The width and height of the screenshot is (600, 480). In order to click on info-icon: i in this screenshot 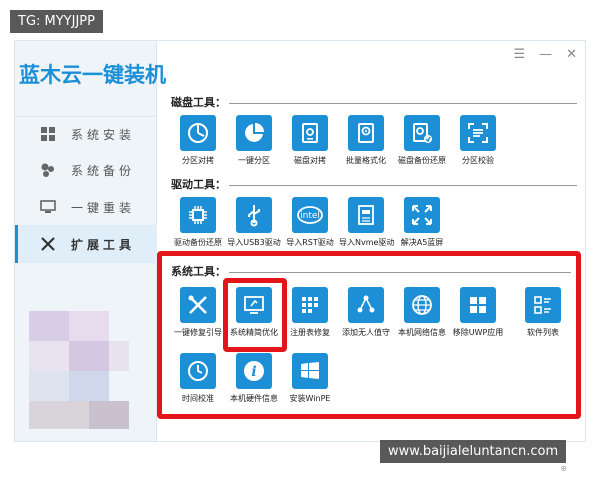, I will do `click(254, 371)`.